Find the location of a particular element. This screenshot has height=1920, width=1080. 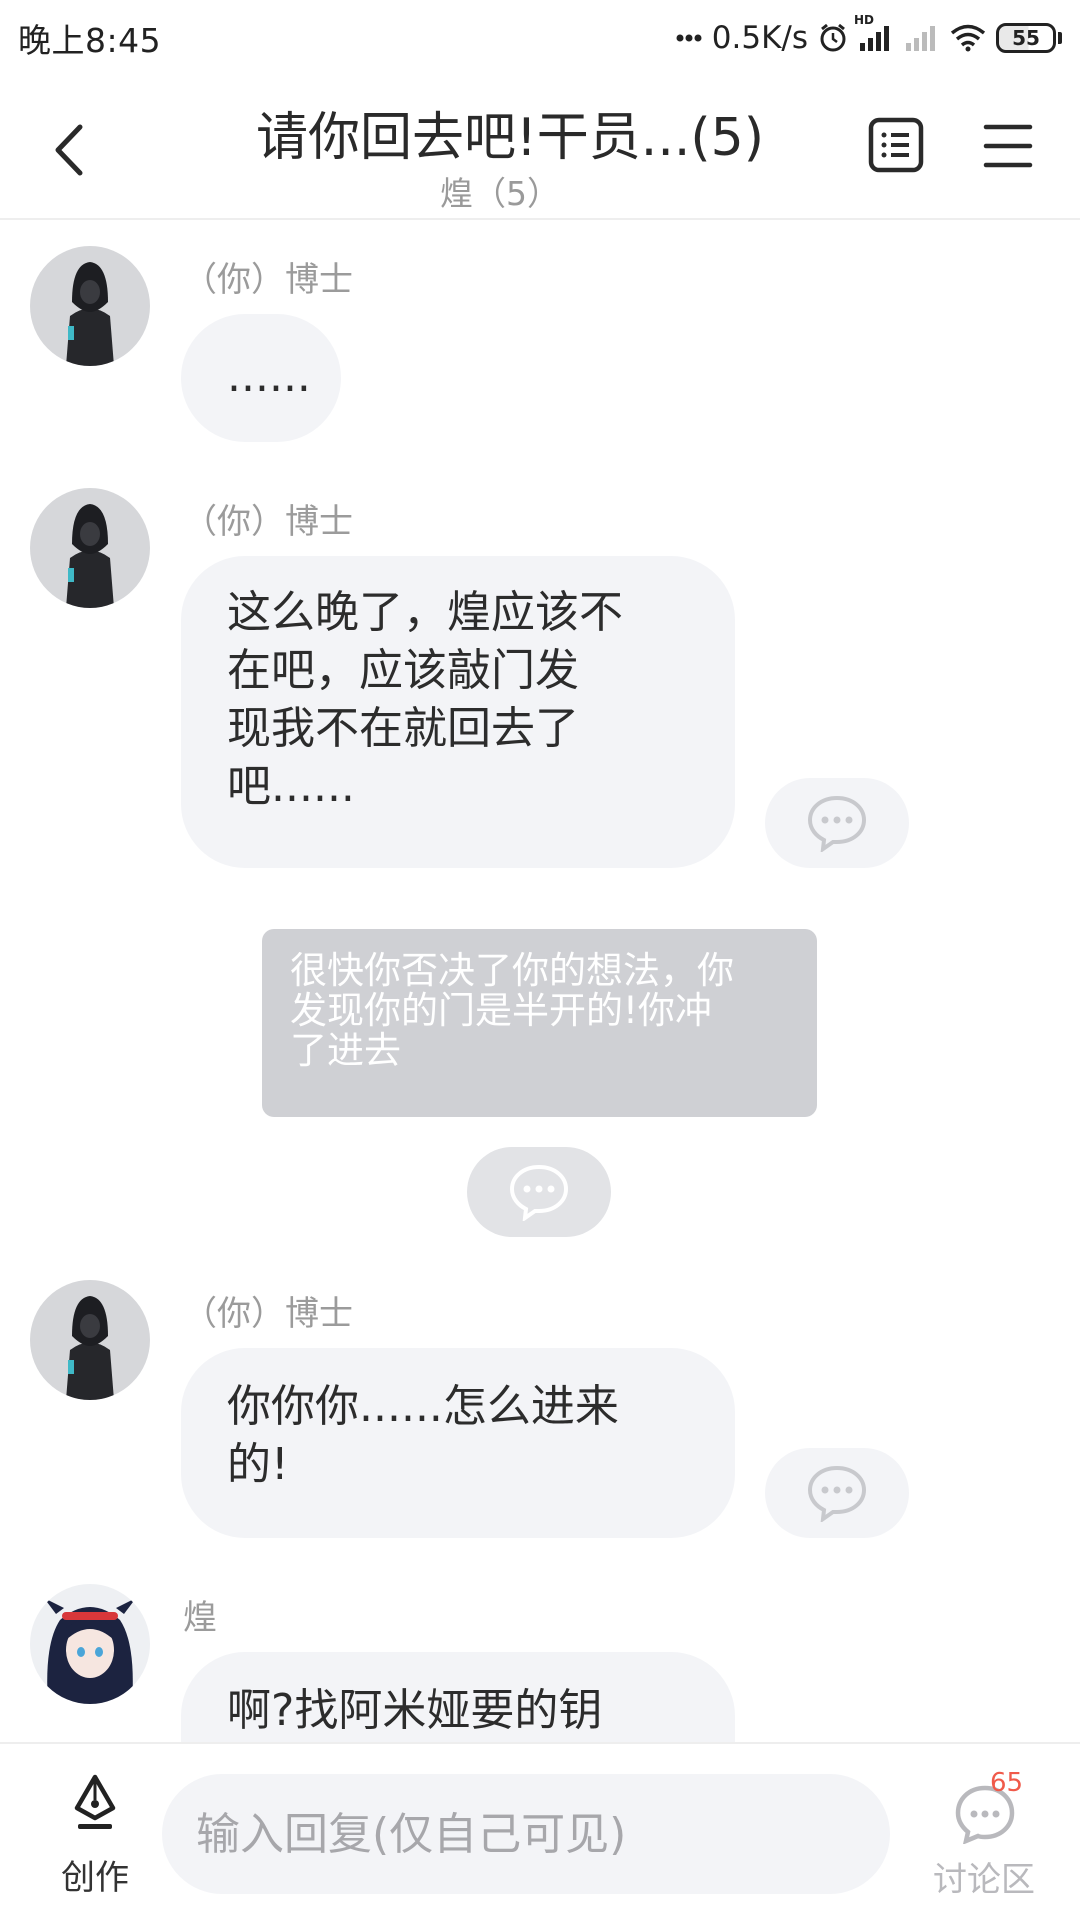

dots-icon is located at coordinates (689, 38).